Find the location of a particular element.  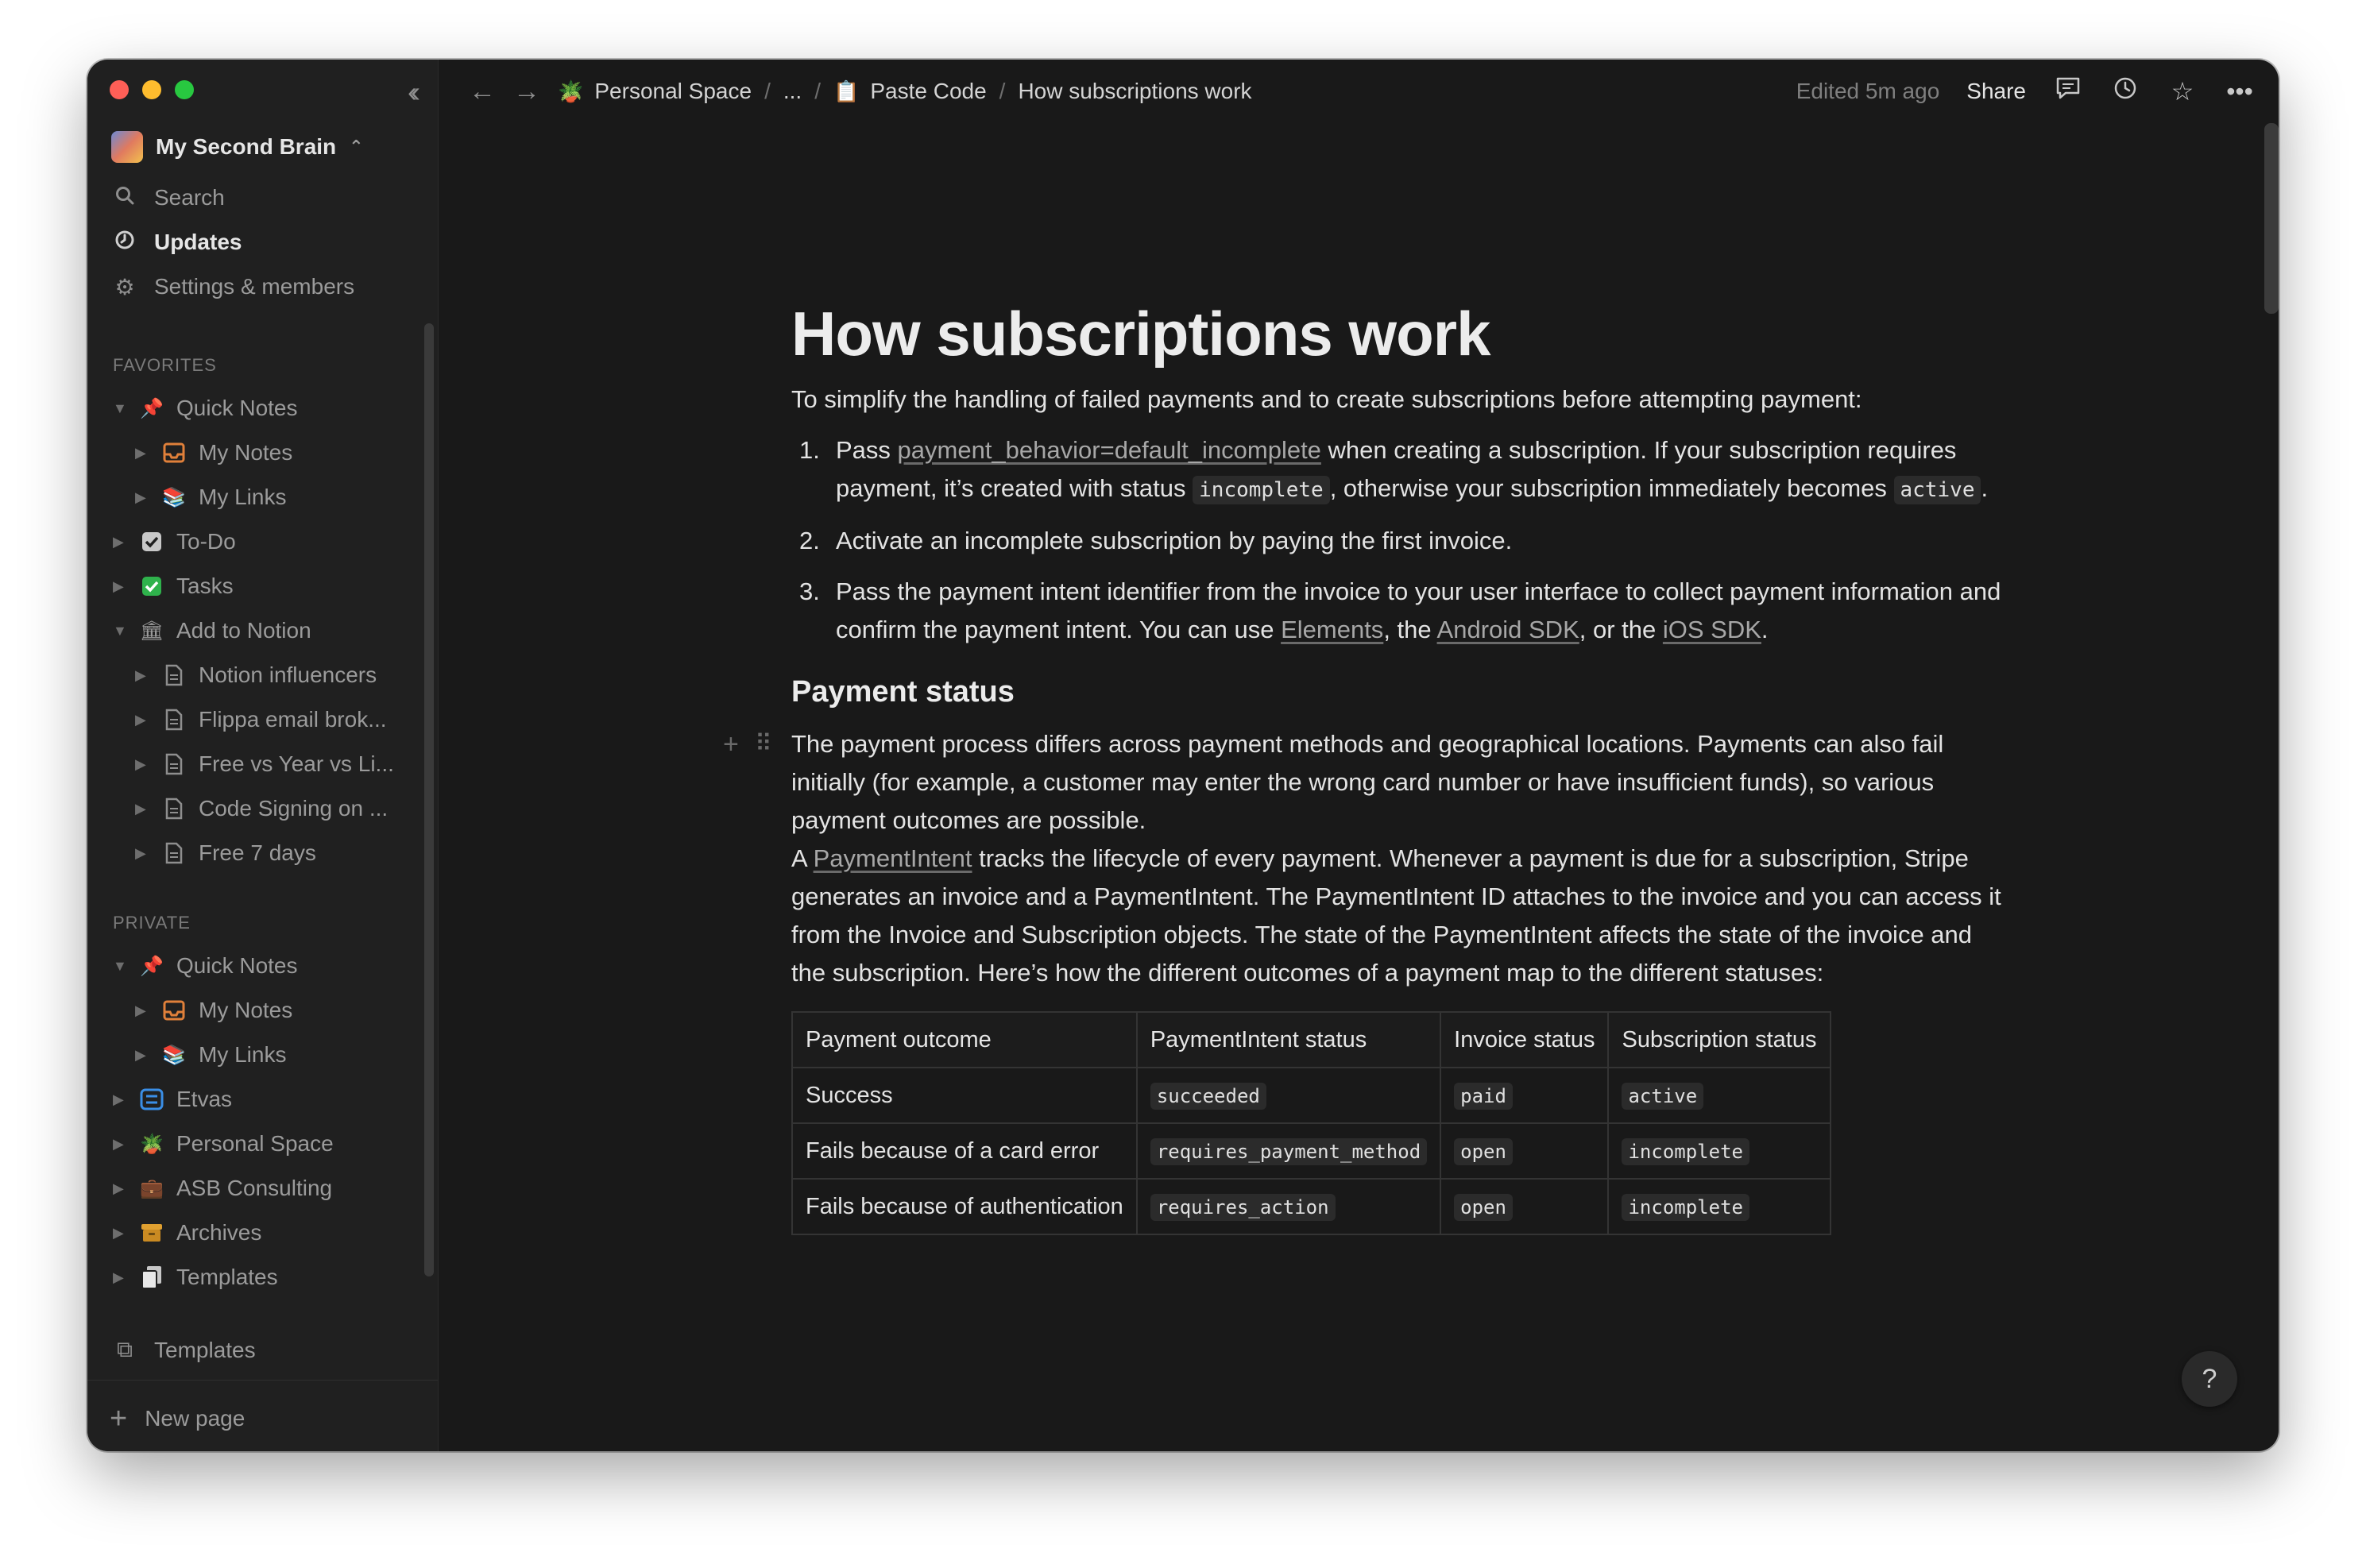

star-icon: ☆ is located at coordinates (2182, 91).